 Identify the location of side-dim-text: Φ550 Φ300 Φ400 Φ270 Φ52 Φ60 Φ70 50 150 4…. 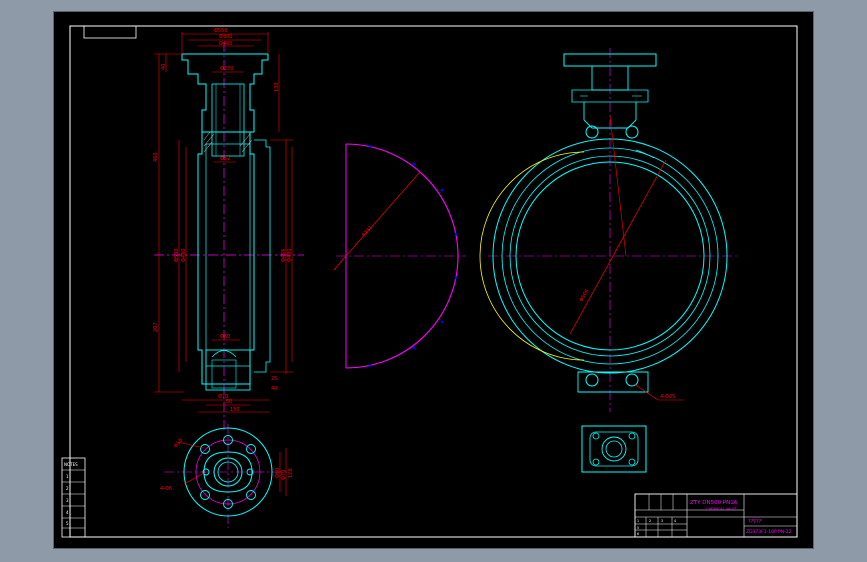
(223, 220).